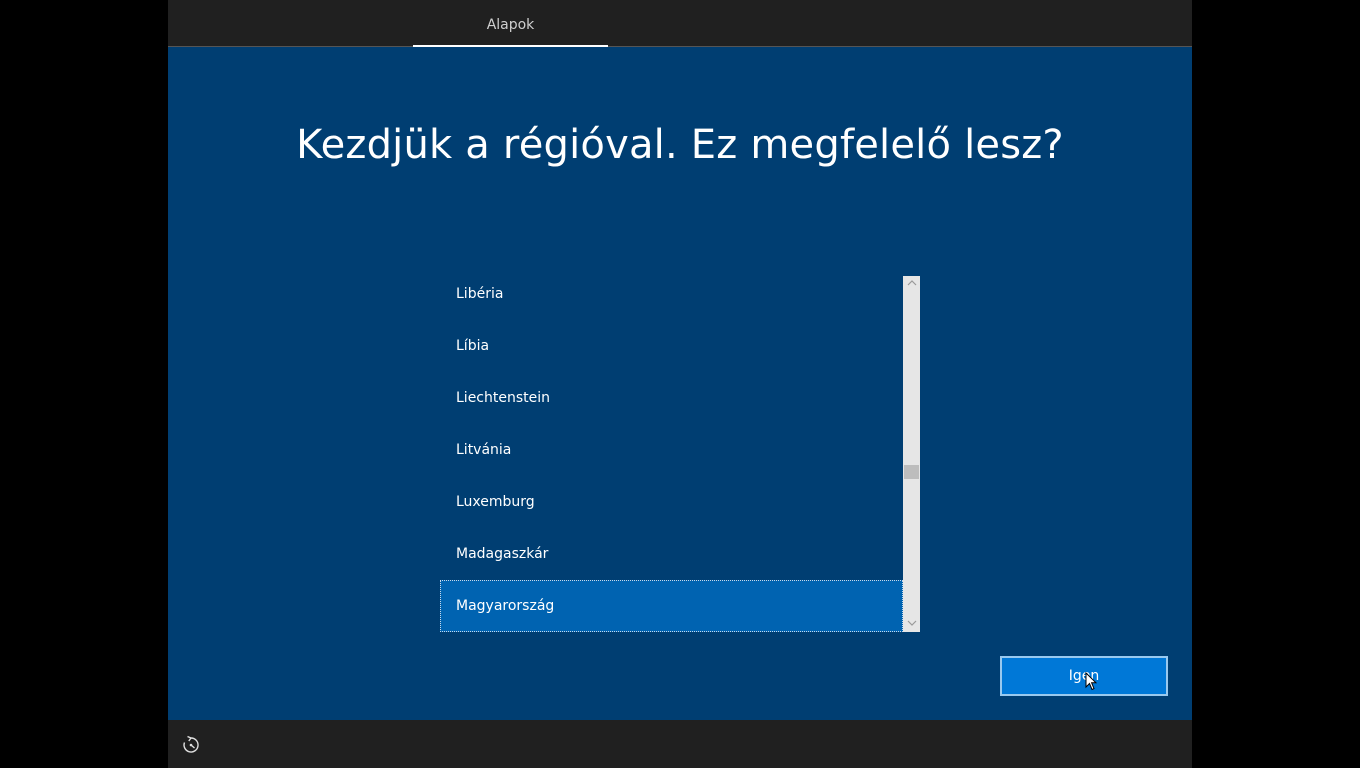 The width and height of the screenshot is (1360, 768). Describe the element at coordinates (671, 606) in the screenshot. I see `list-item-selected: Magyarország` at that location.